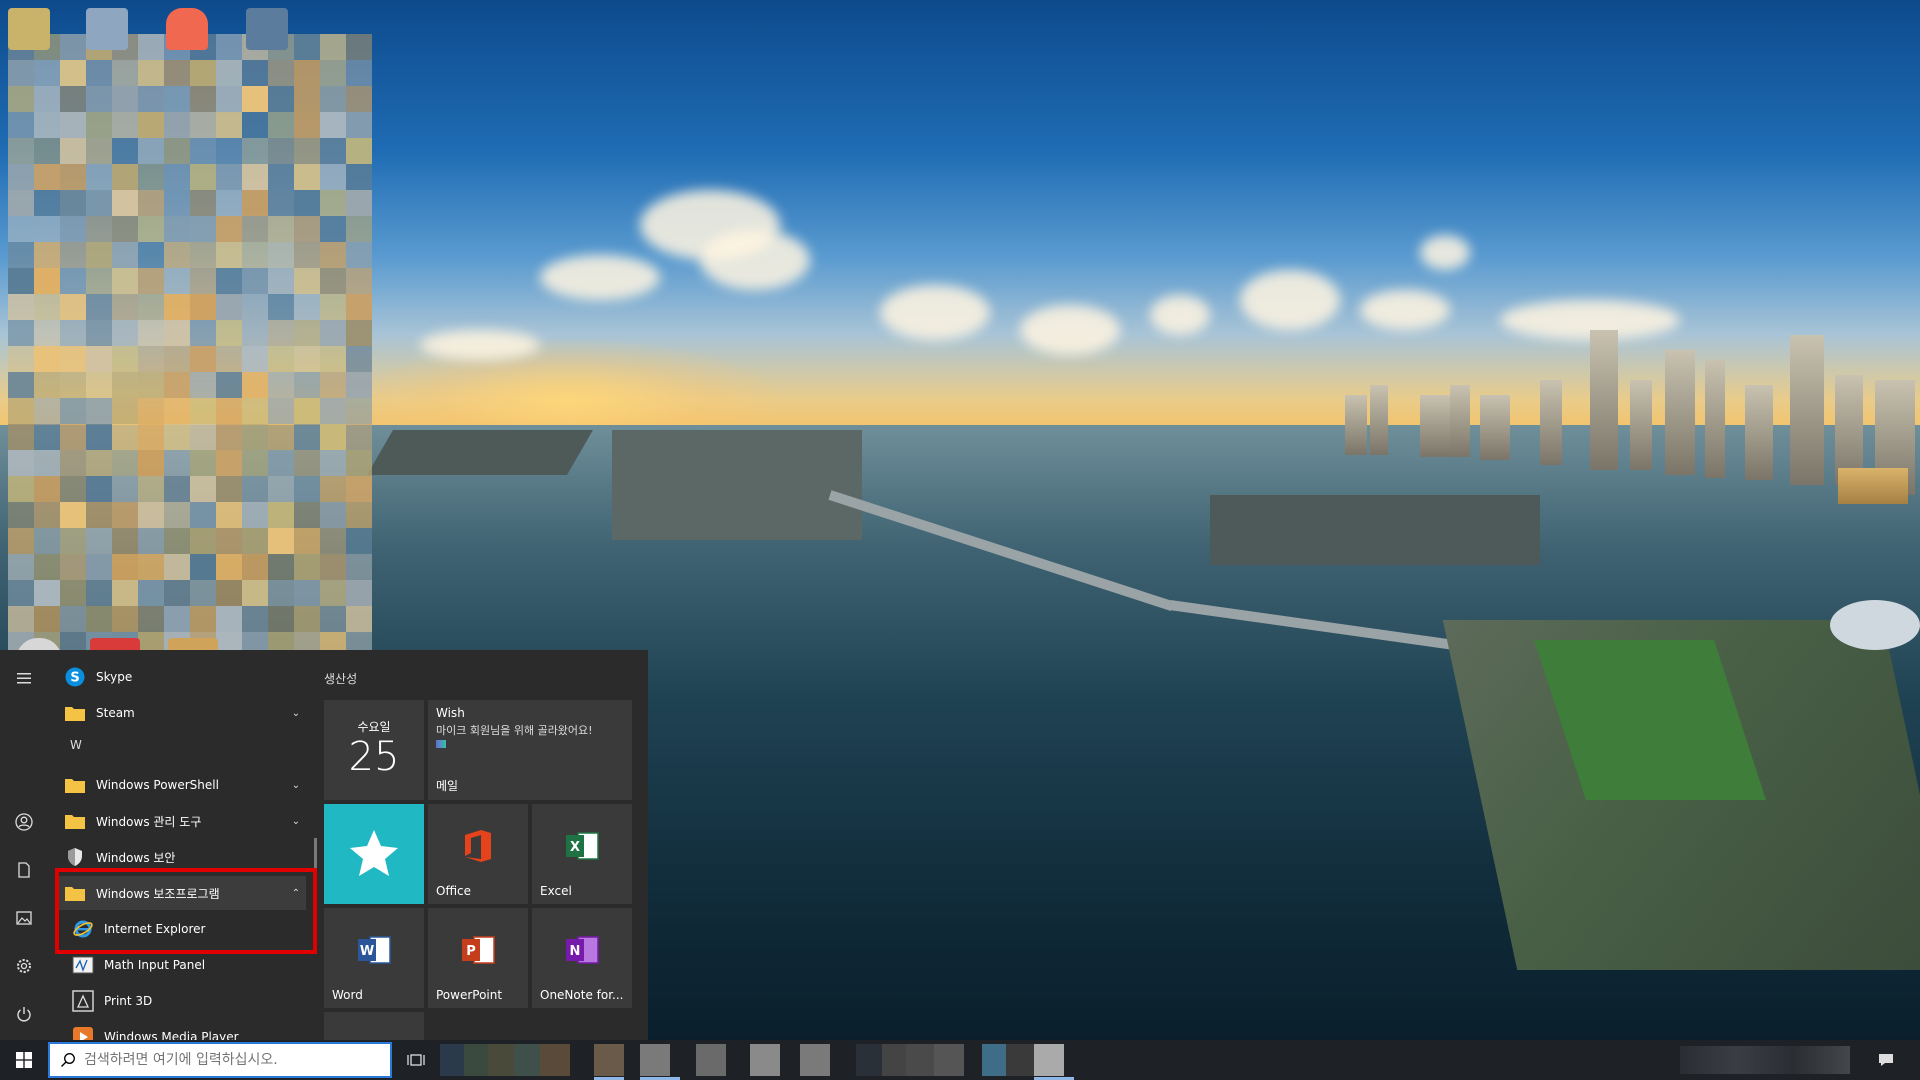 The width and height of the screenshot is (1920, 1080). What do you see at coordinates (24, 1060) in the screenshot?
I see `start-button` at bounding box center [24, 1060].